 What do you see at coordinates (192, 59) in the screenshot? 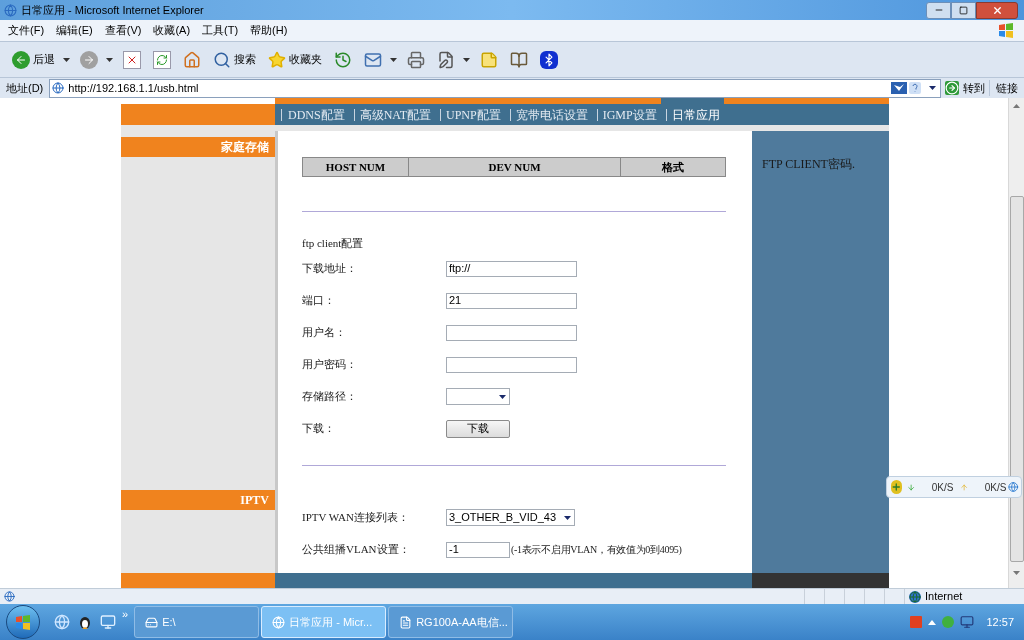
I see `home-icon` at bounding box center [192, 59].